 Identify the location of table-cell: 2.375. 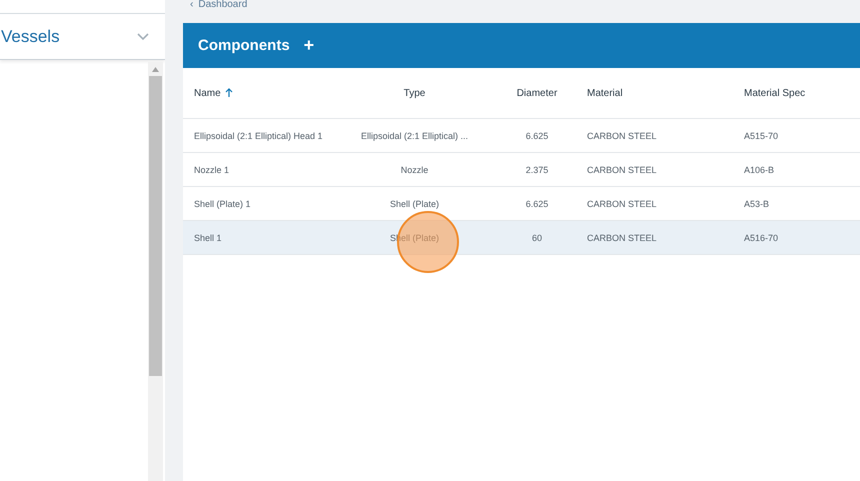
(537, 169).